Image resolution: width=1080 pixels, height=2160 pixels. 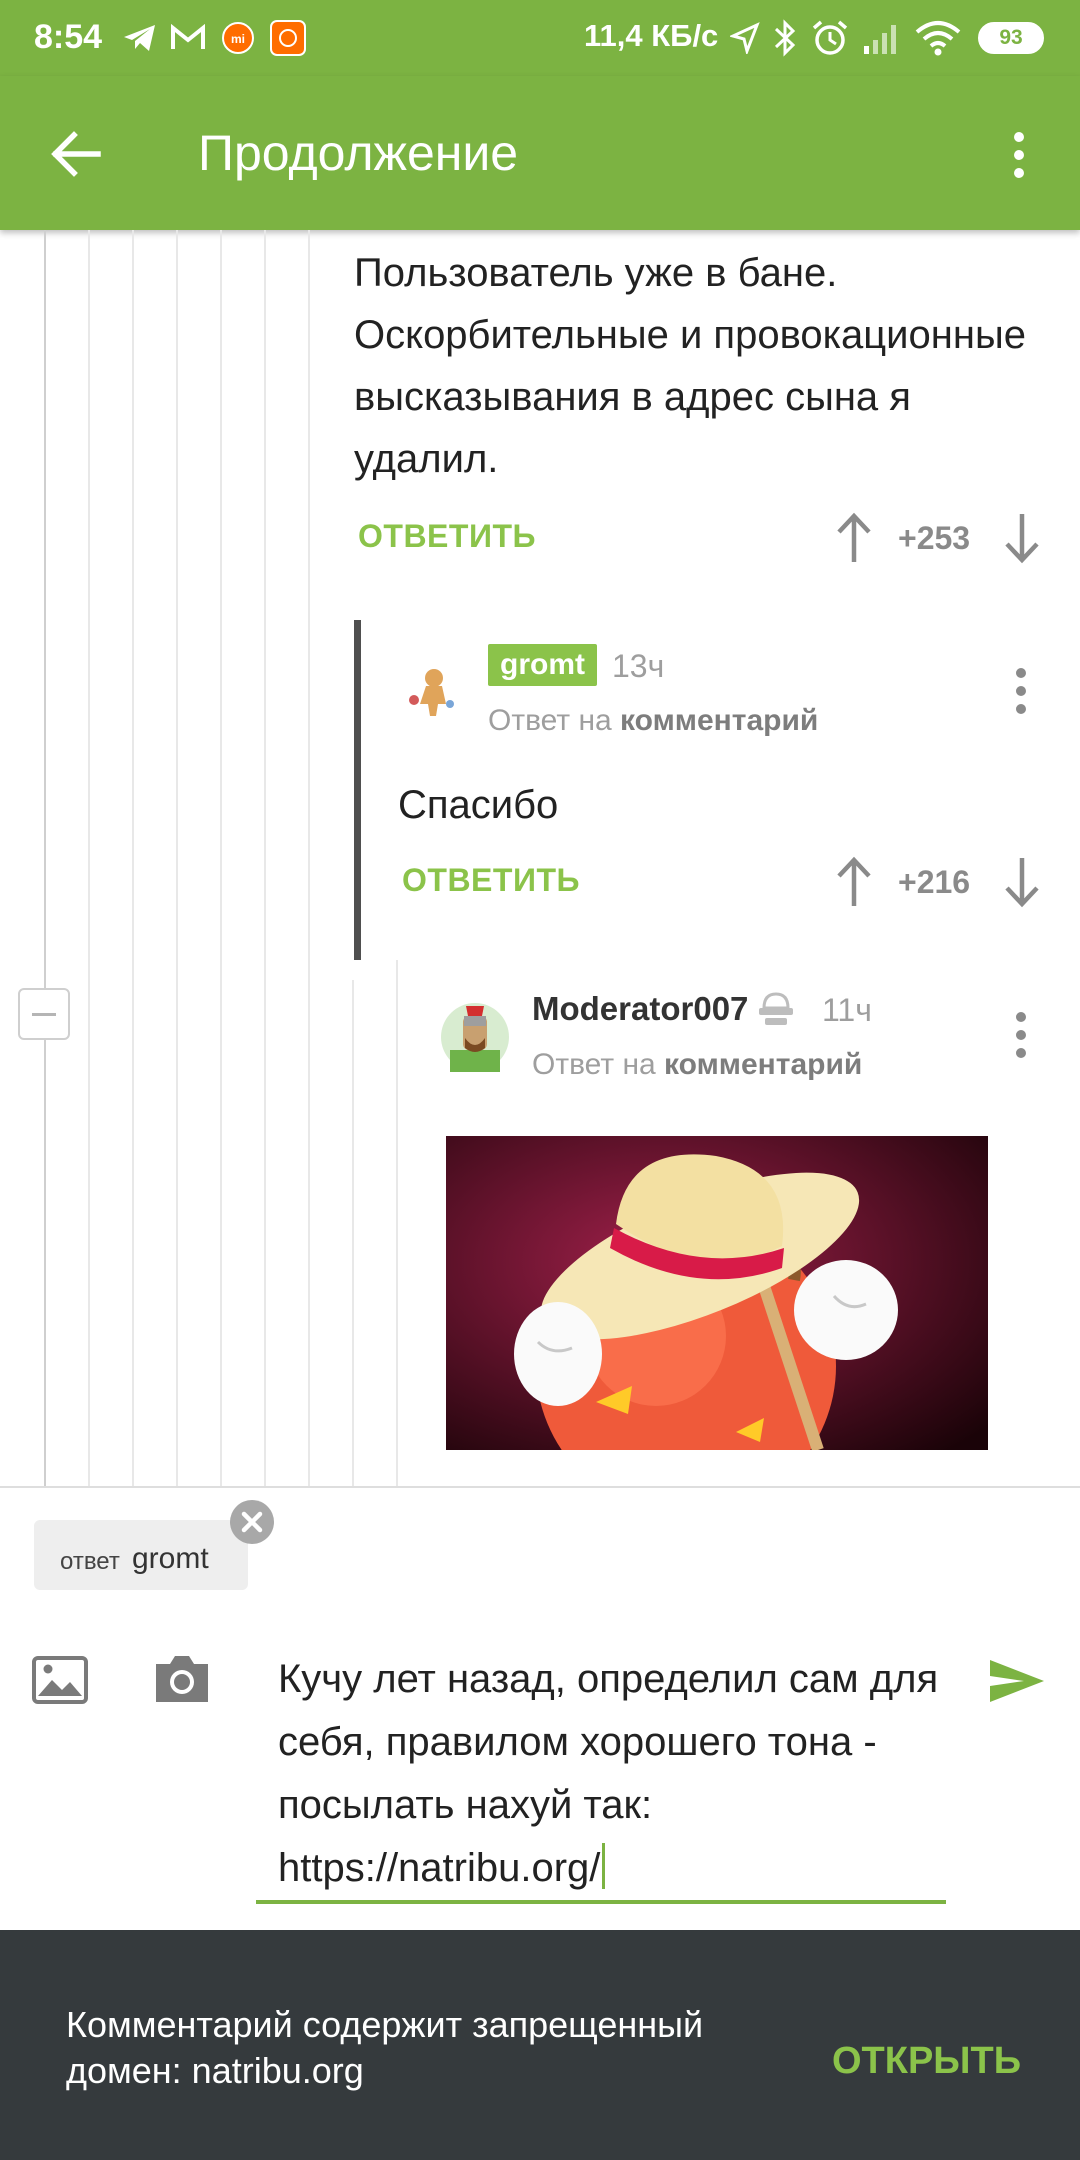 What do you see at coordinates (288, 38) in the screenshot?
I see `mi-icon` at bounding box center [288, 38].